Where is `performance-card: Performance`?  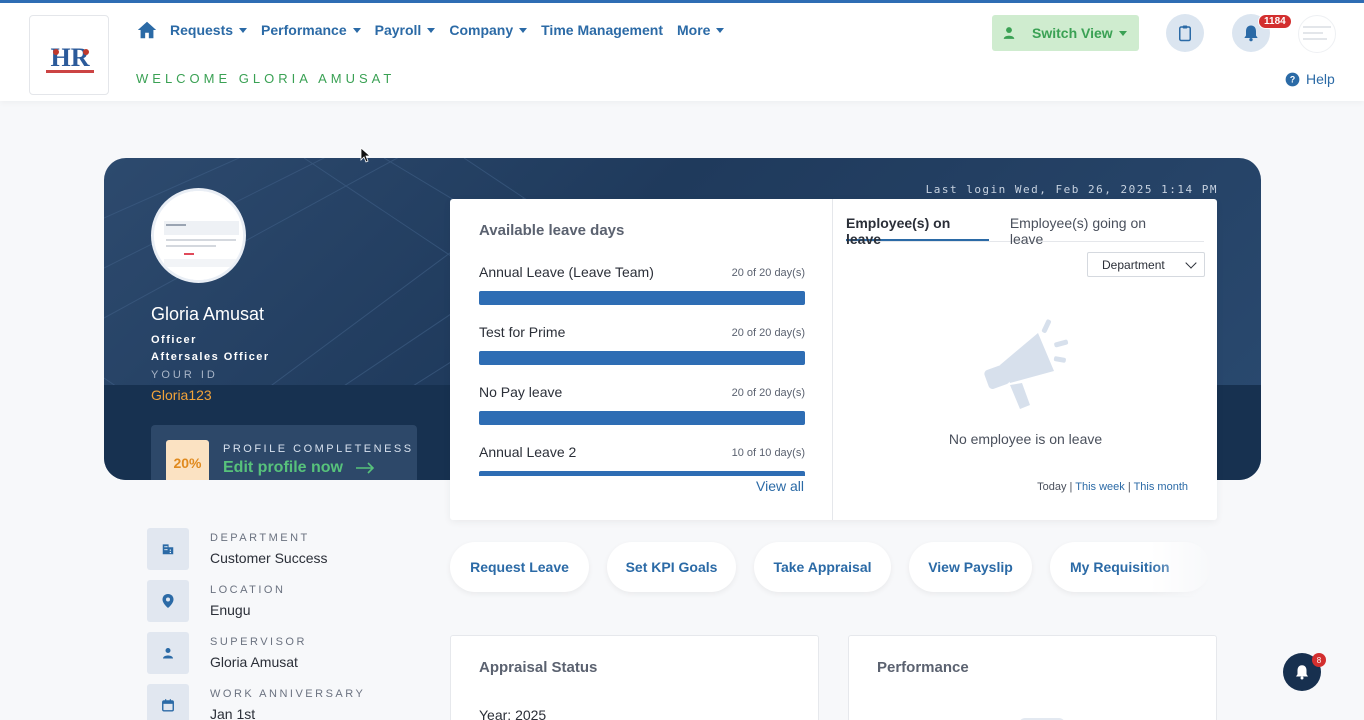 performance-card: Performance is located at coordinates (1032, 677).